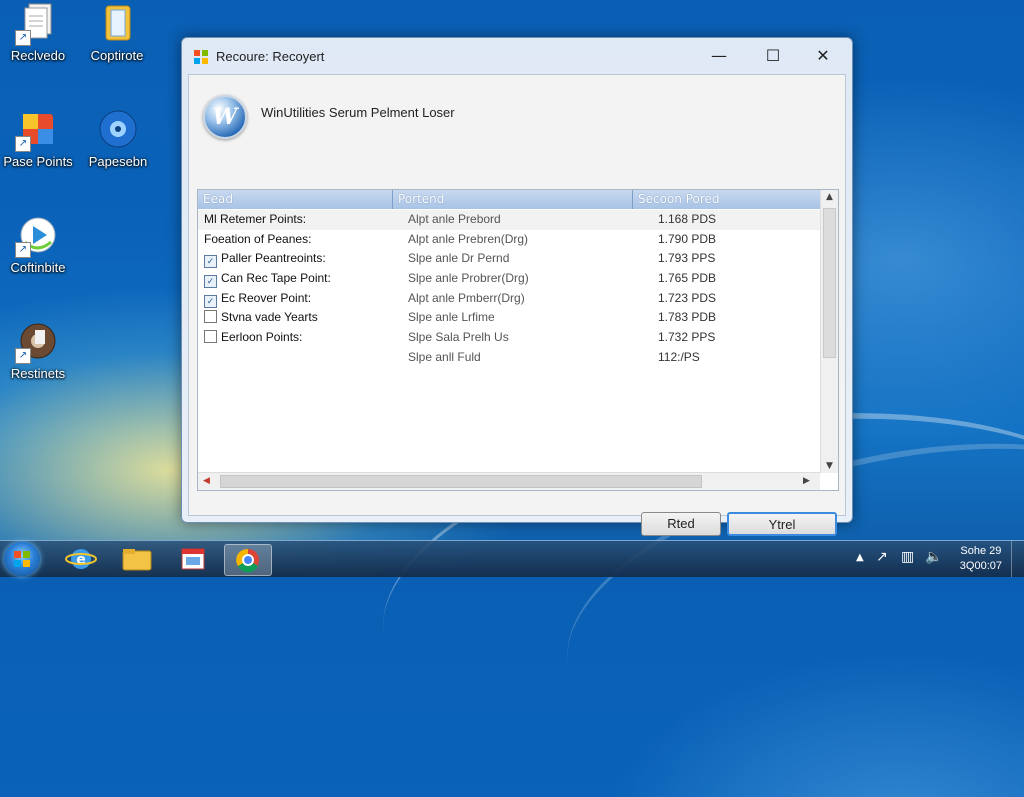 This screenshot has height=797, width=1024. I want to click on row-size: 1.790 PDB, so click(687, 238).